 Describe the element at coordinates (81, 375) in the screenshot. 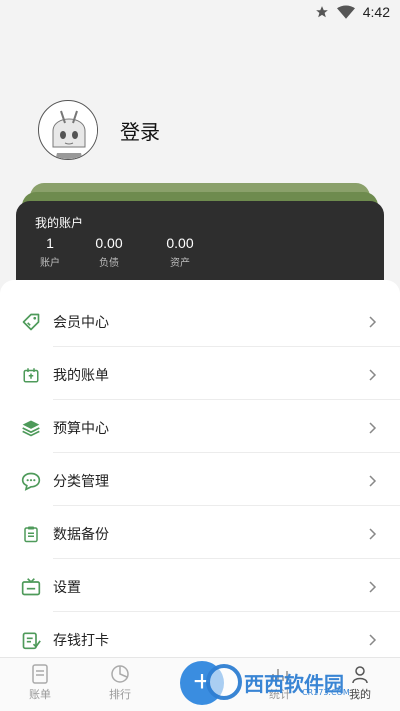

I see `menu-item-label: 我的账单` at that location.